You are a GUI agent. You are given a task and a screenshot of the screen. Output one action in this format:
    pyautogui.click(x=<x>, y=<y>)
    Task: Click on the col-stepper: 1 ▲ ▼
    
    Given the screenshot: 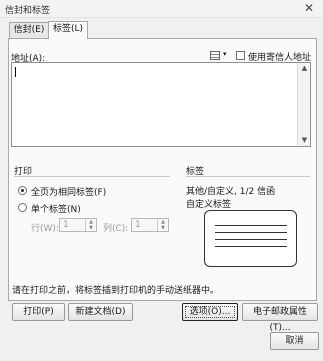 What is the action you would take?
    pyautogui.click(x=150, y=225)
    